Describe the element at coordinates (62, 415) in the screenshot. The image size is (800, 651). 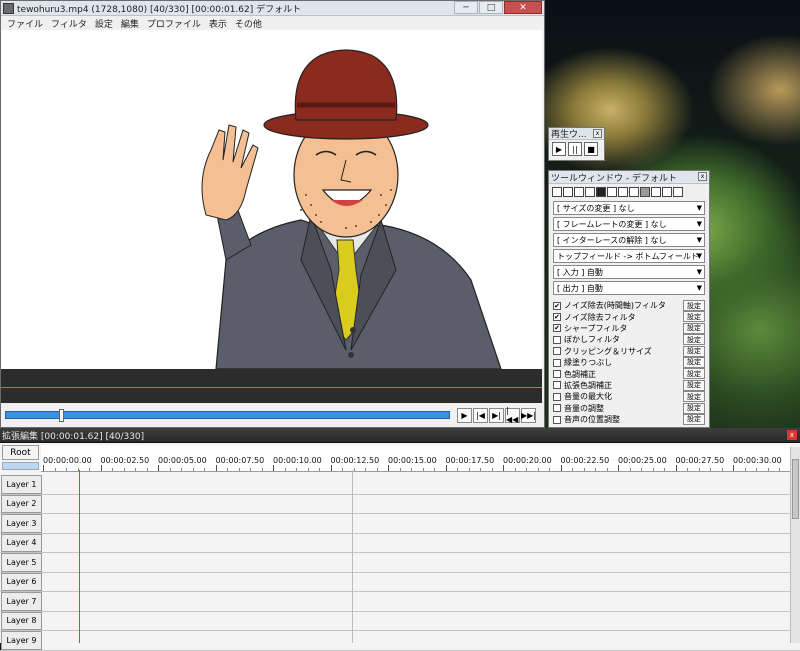
I see `seek-thumb` at that location.